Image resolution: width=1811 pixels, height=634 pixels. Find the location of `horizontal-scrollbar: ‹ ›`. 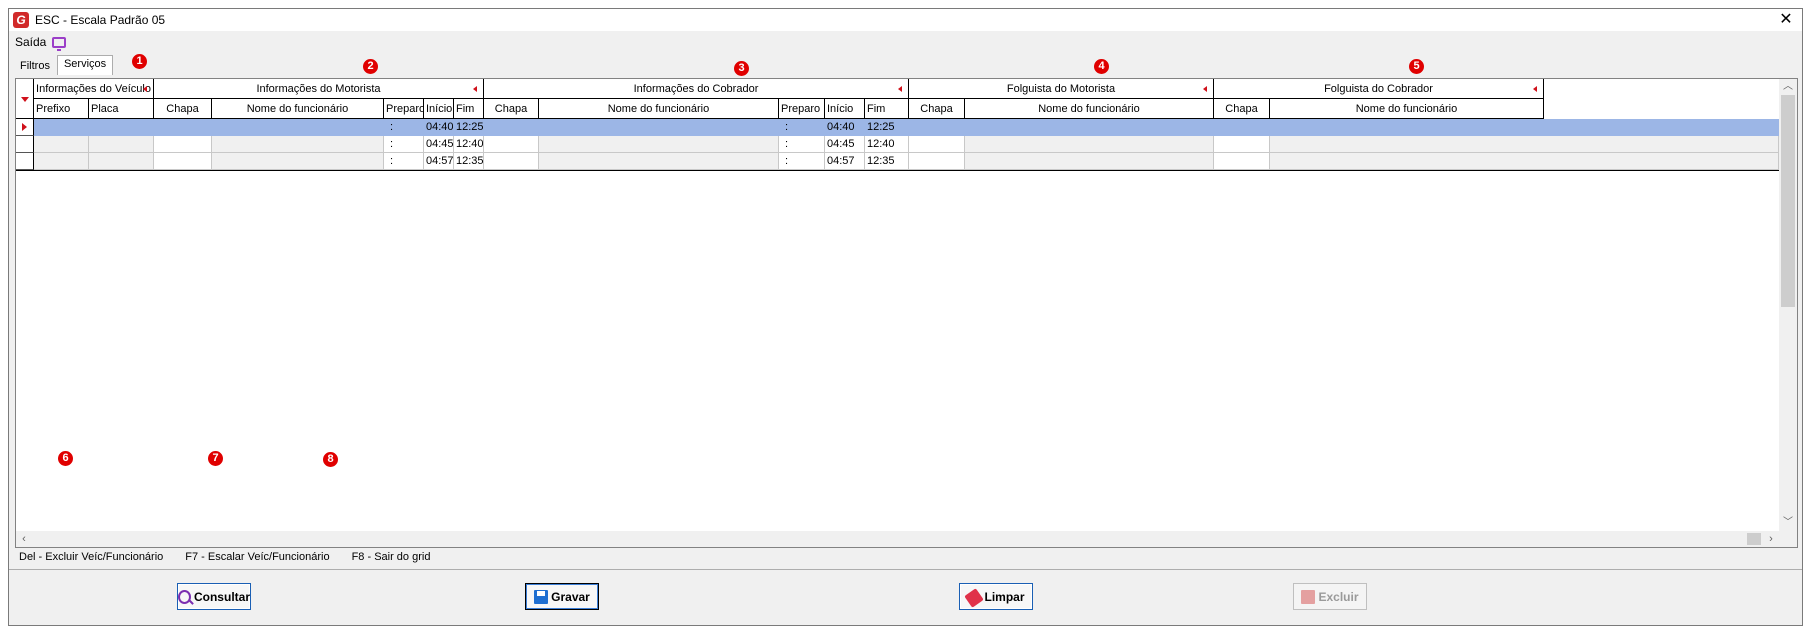

horizontal-scrollbar: ‹ › is located at coordinates (897, 539).